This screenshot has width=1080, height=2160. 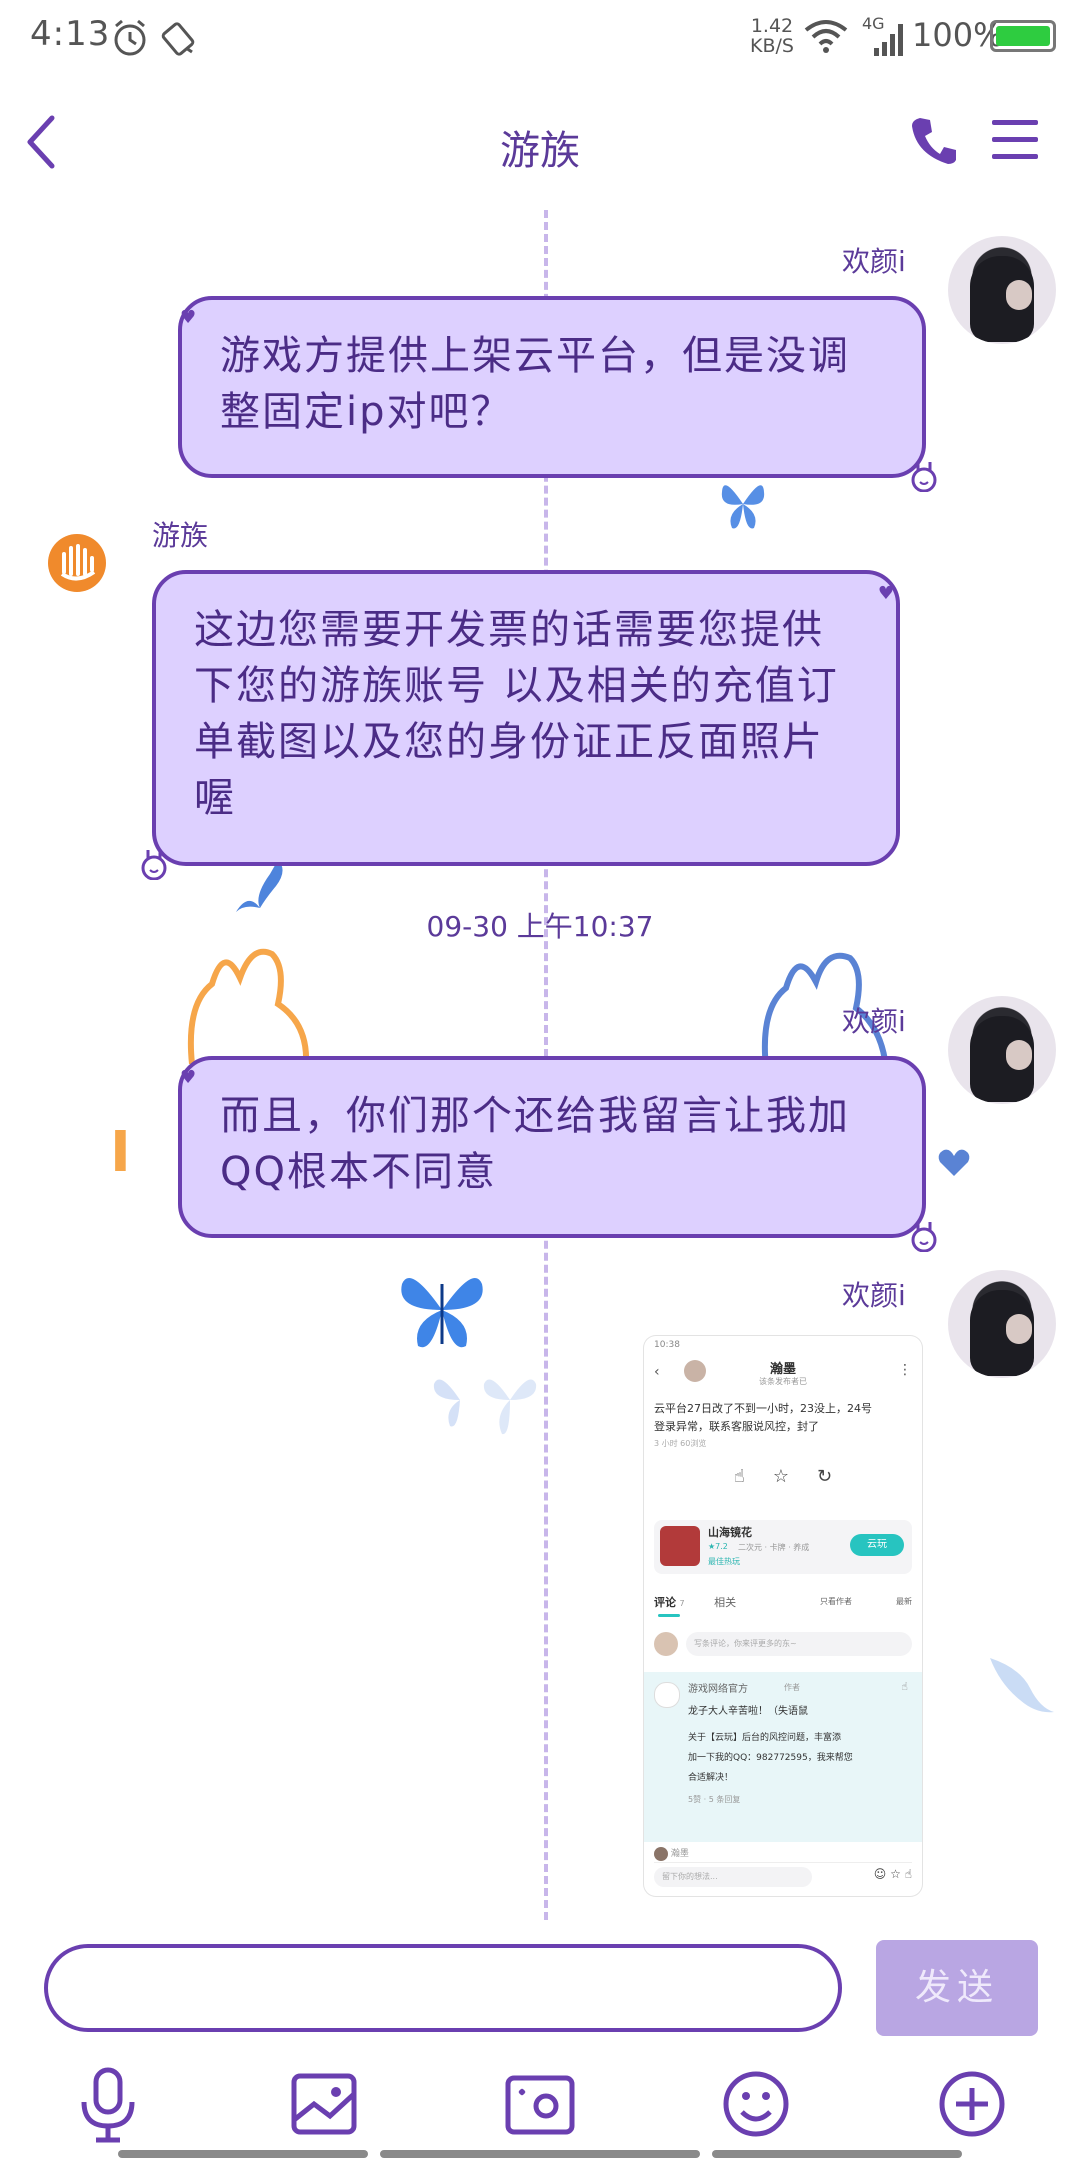 What do you see at coordinates (783, 1854) in the screenshot?
I see `shot-reply: 瀚墨` at bounding box center [783, 1854].